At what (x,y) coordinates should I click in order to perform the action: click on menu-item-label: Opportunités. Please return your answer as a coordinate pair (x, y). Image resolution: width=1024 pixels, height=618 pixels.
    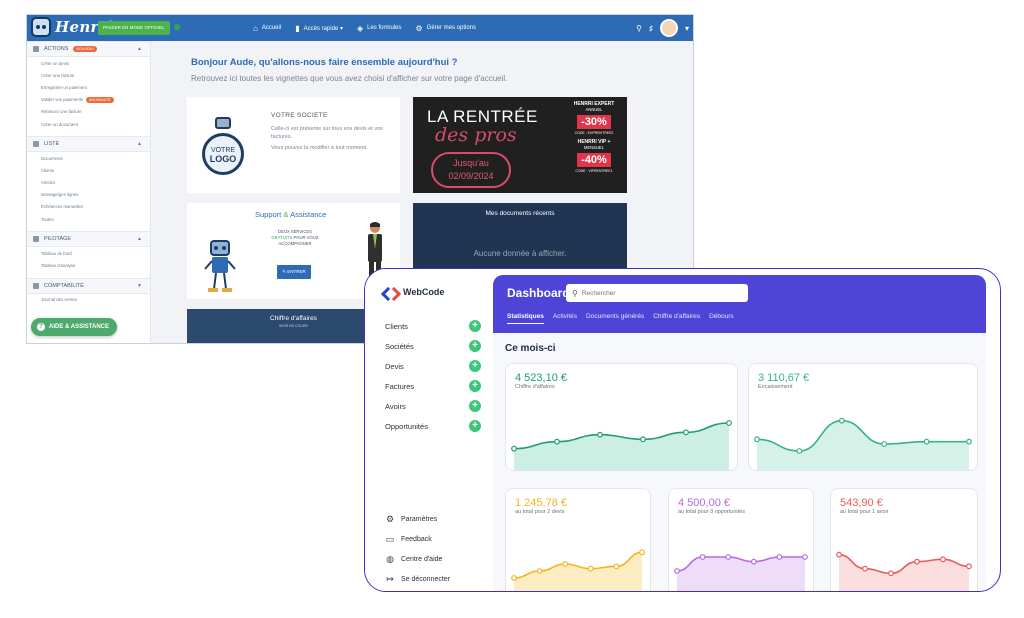
    Looking at the image, I should click on (406, 426).